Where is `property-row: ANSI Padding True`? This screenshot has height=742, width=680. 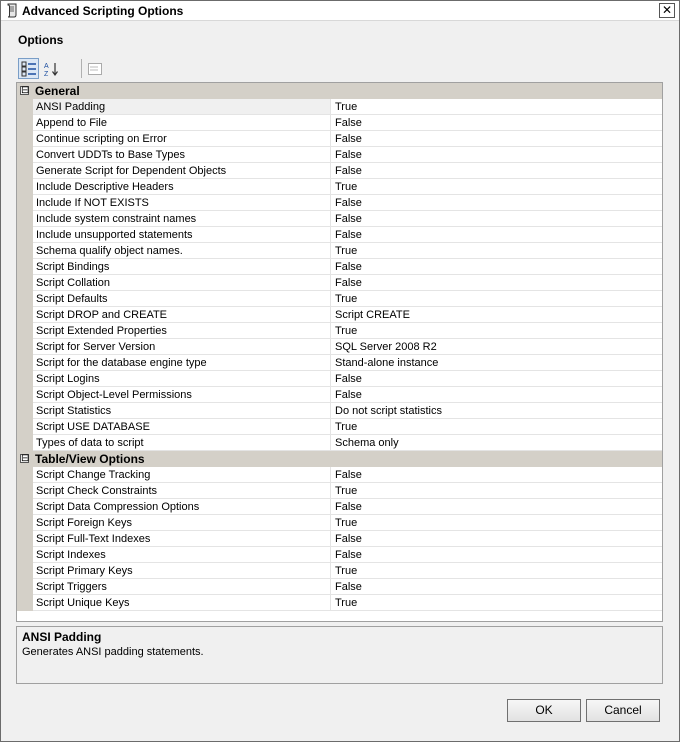
property-row: ANSI Padding True is located at coordinates (339, 107).